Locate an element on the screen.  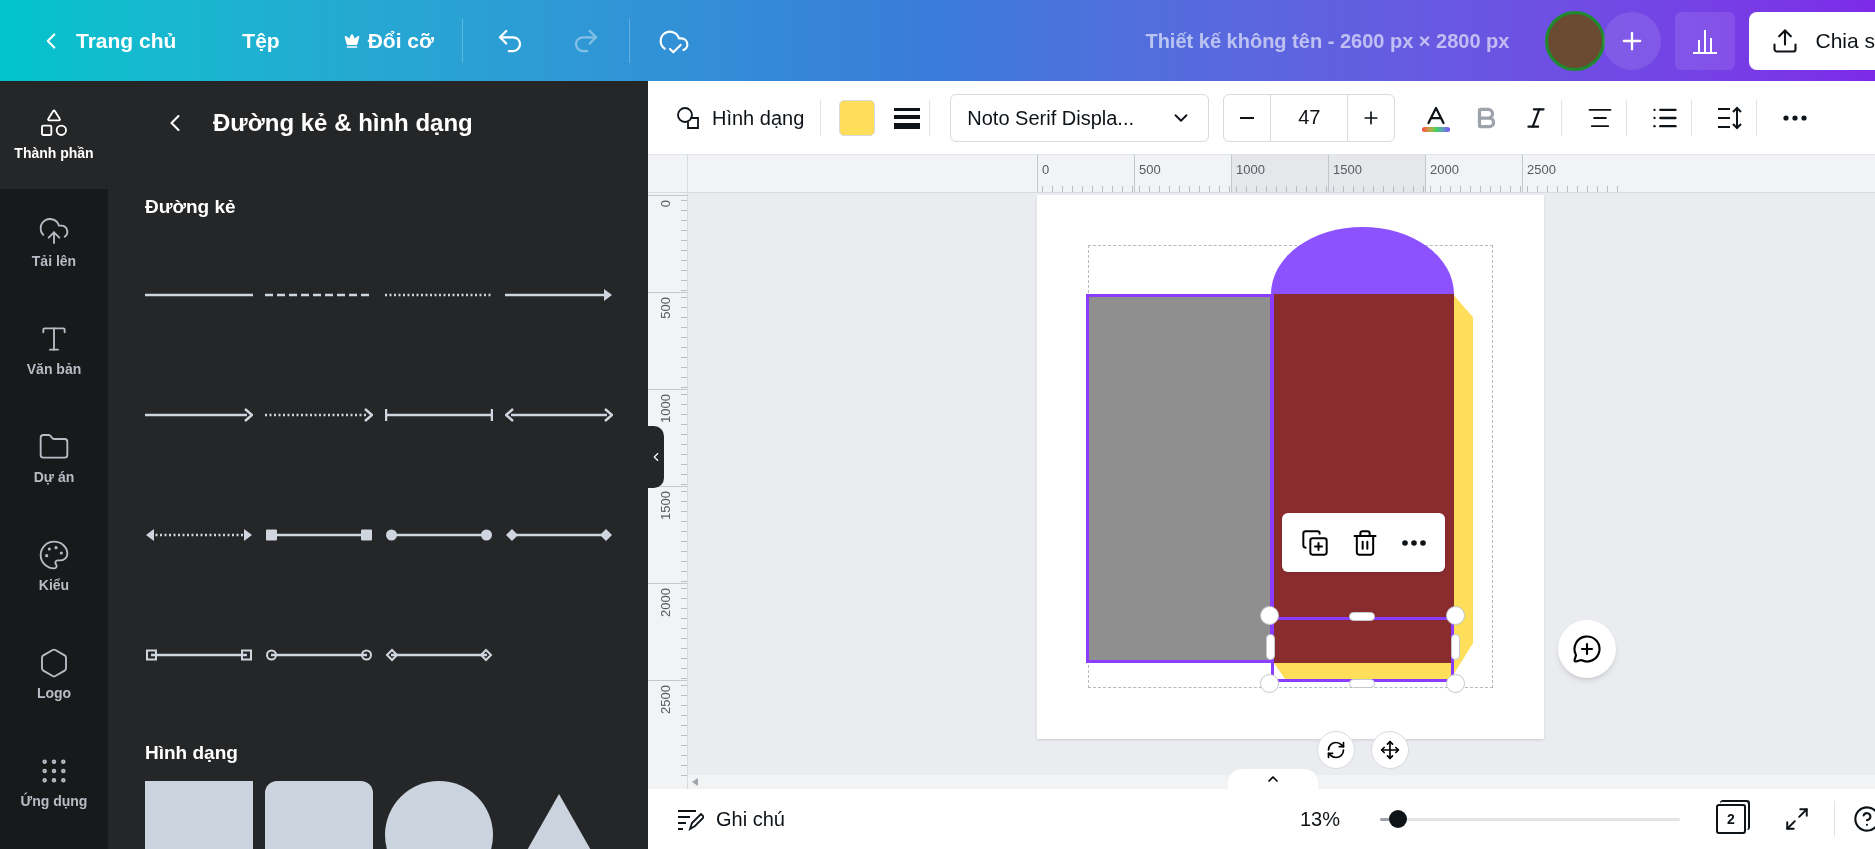
bar-chart-icon is located at coordinates (1705, 40).